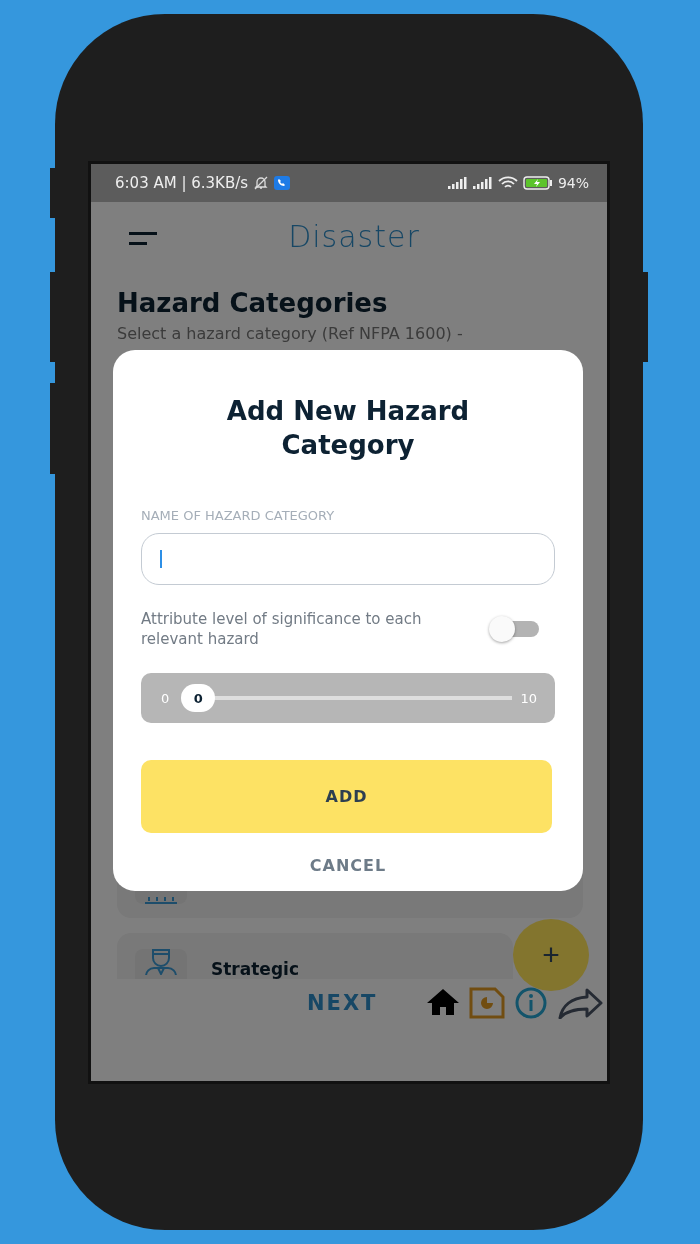  What do you see at coordinates (290, 333) in the screenshot?
I see `page-description: Select a hazard category (Ref NFPA 1600) -` at bounding box center [290, 333].